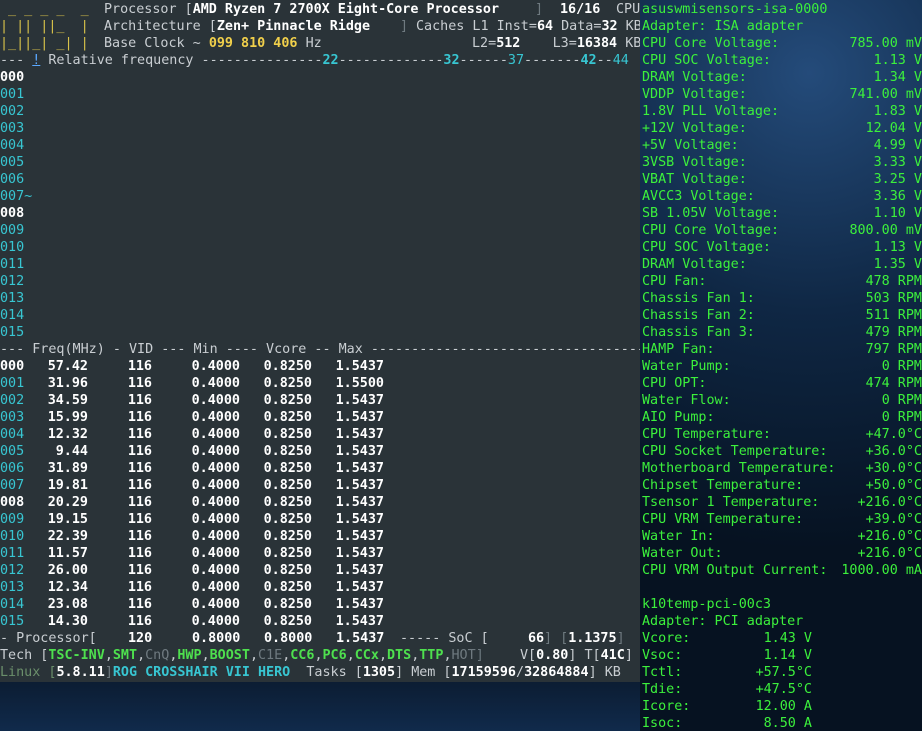 Image resolution: width=922 pixels, height=731 pixels. Describe the element at coordinates (694, 128) in the screenshot. I see `sensor-label: +12V Voltage:` at that location.